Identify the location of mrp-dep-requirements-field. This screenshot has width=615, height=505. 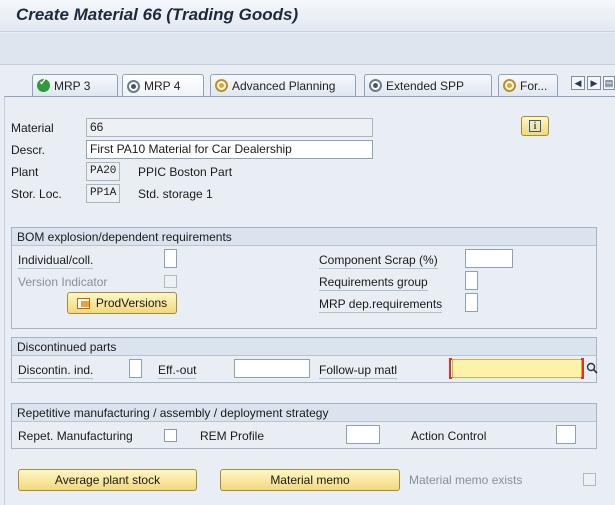
(471, 302).